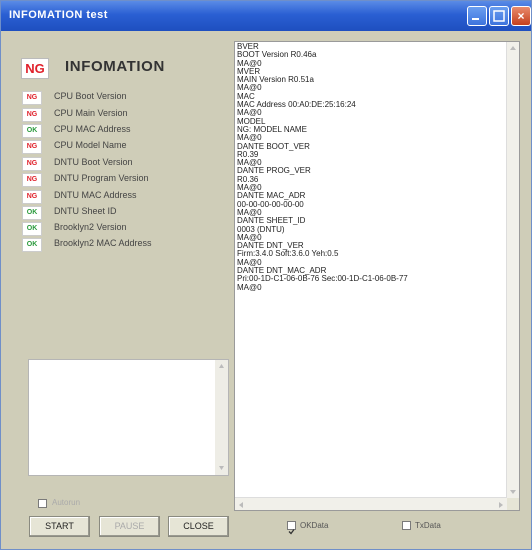 The width and height of the screenshot is (532, 550). I want to click on item-label: DNTU Boot Version, so click(93, 162).